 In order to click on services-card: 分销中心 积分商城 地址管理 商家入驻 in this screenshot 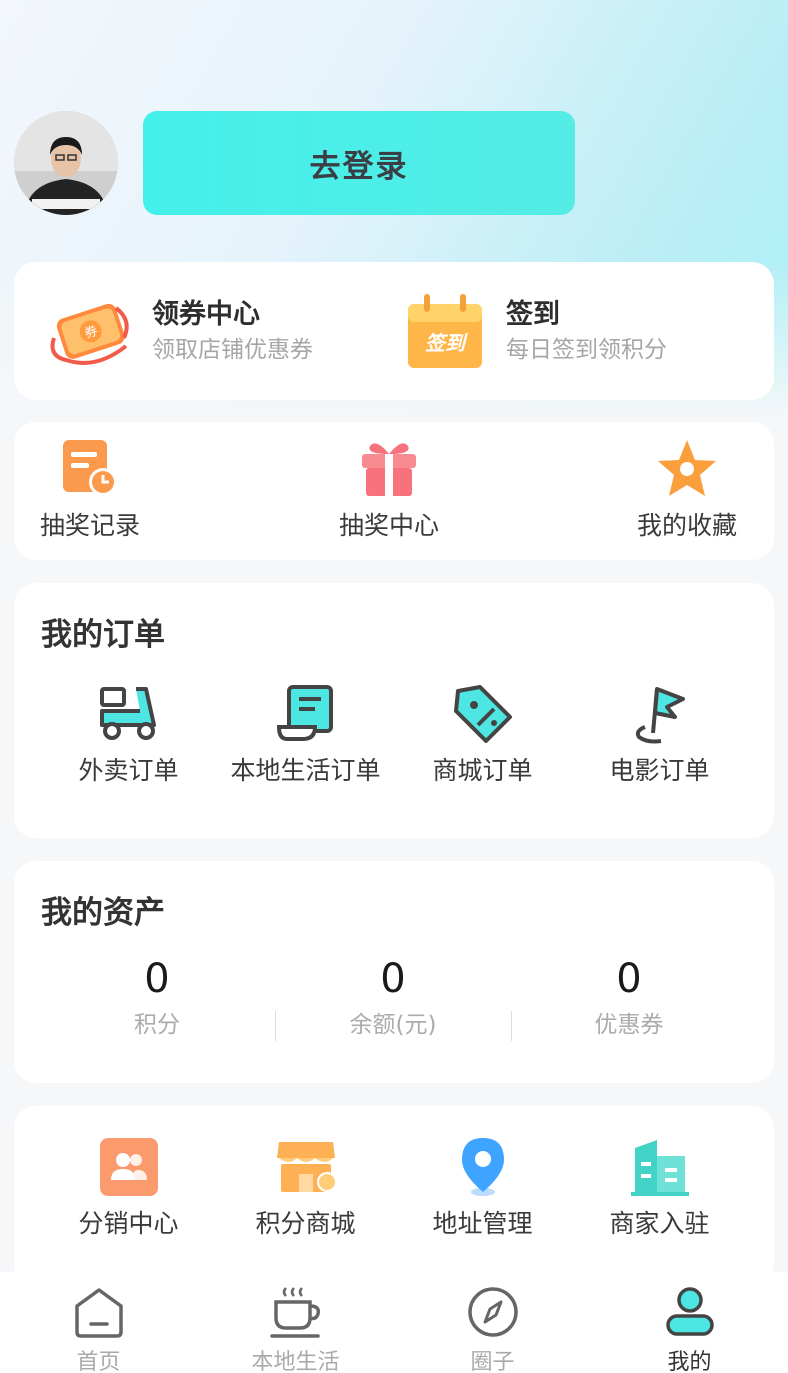, I will do `click(394, 1196)`.